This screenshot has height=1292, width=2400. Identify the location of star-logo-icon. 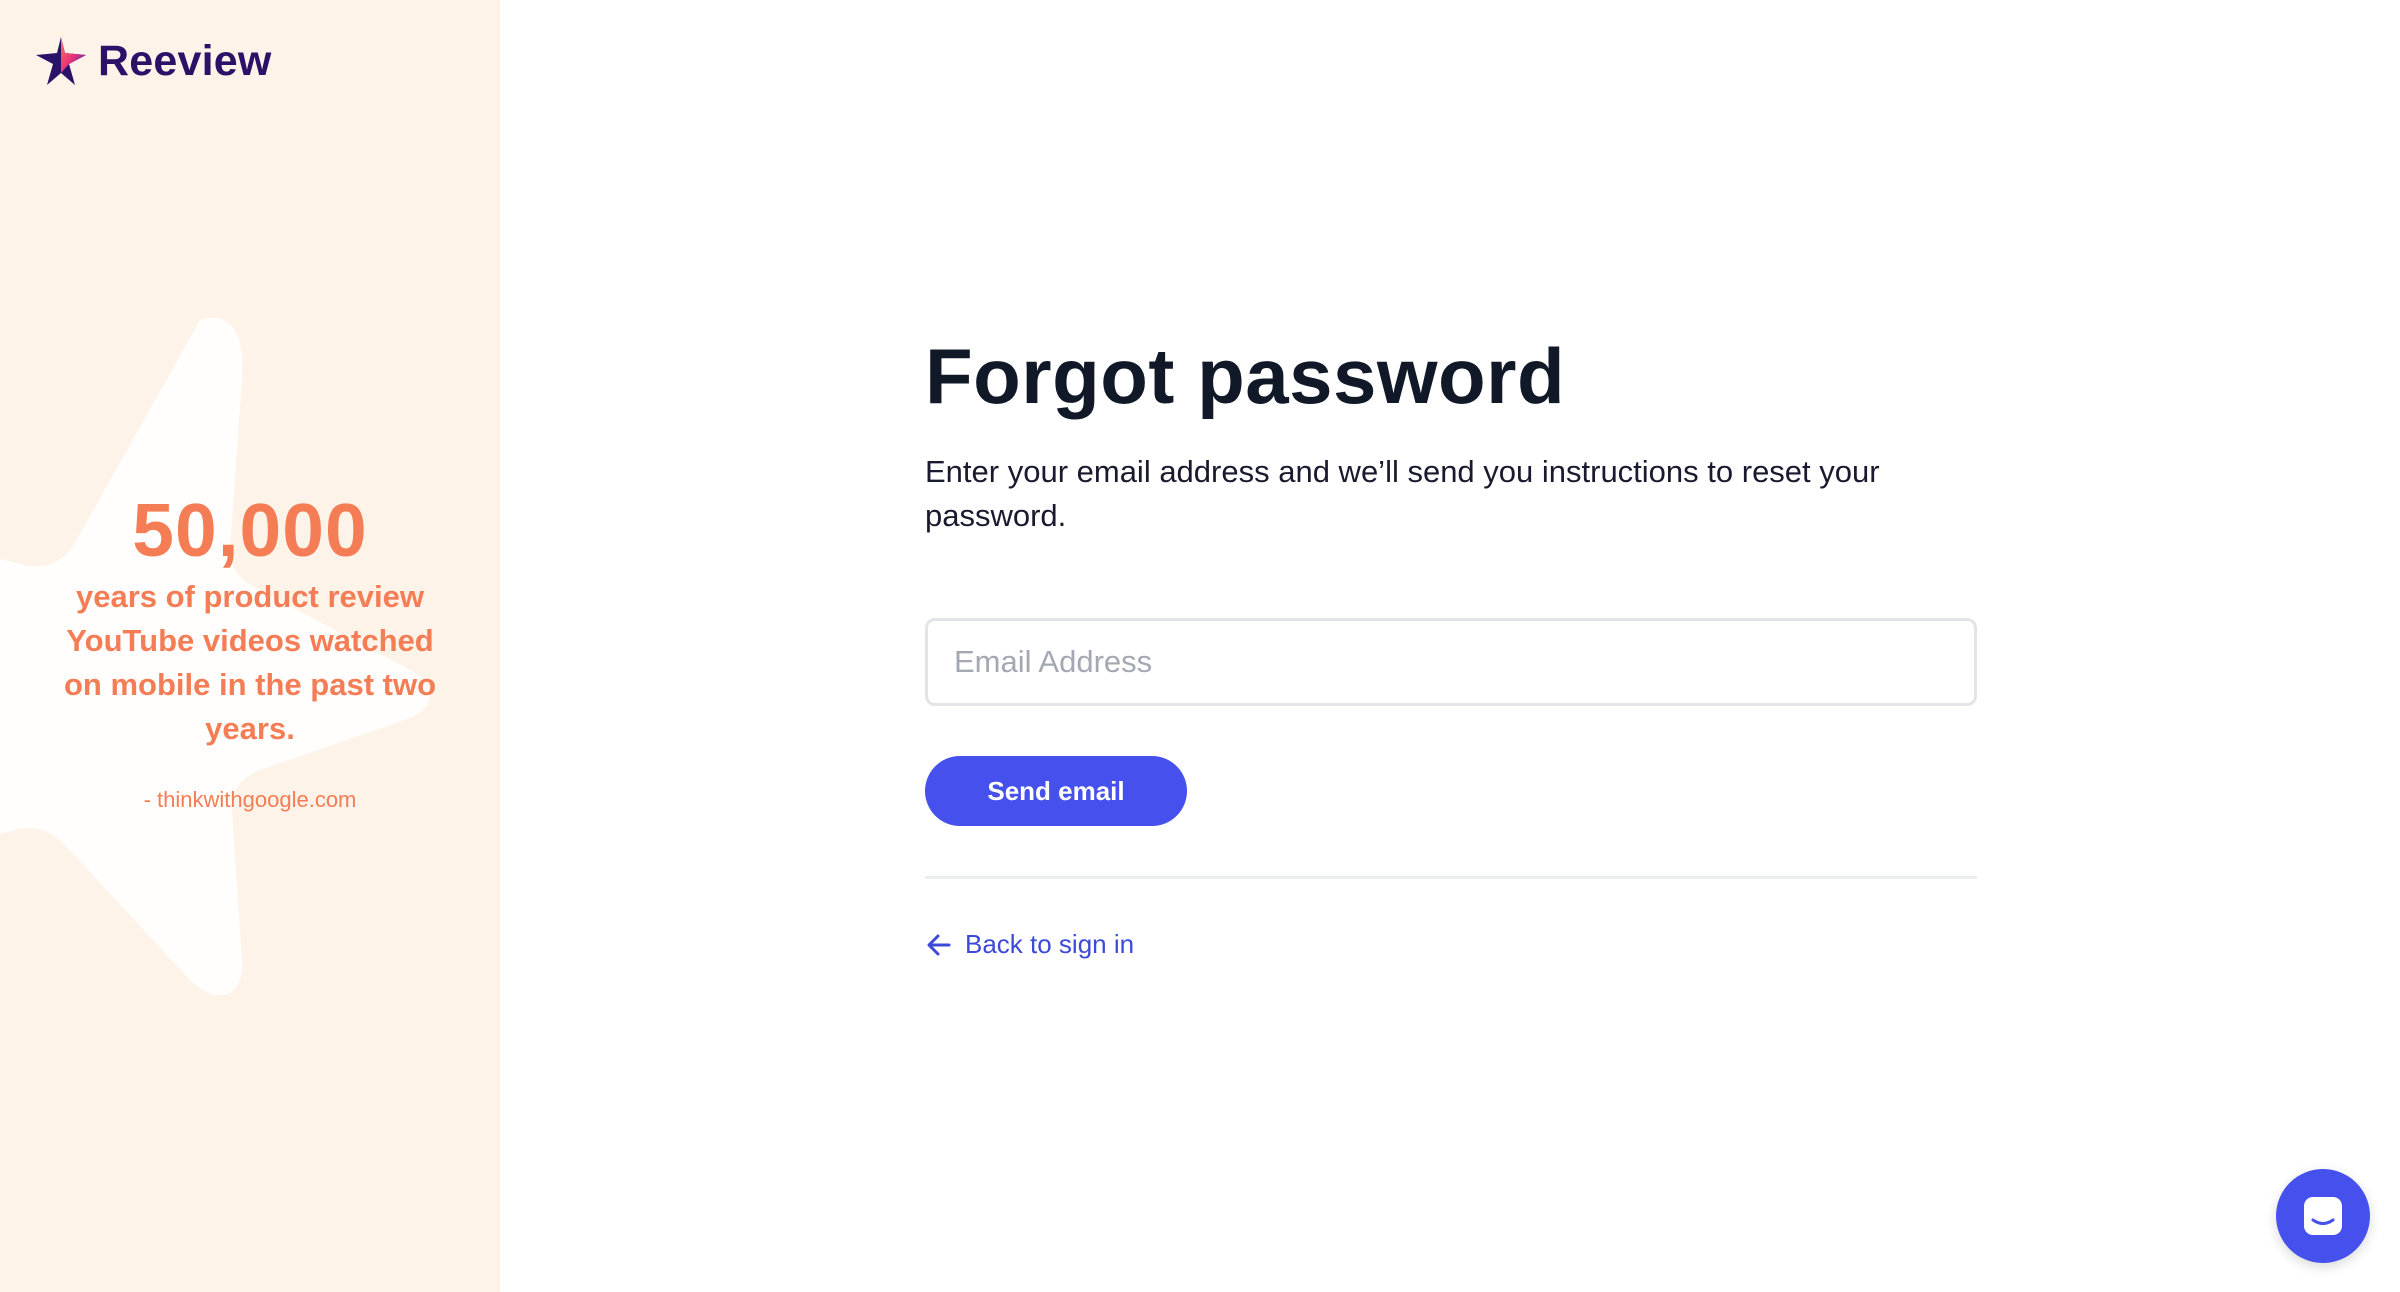
(61, 61).